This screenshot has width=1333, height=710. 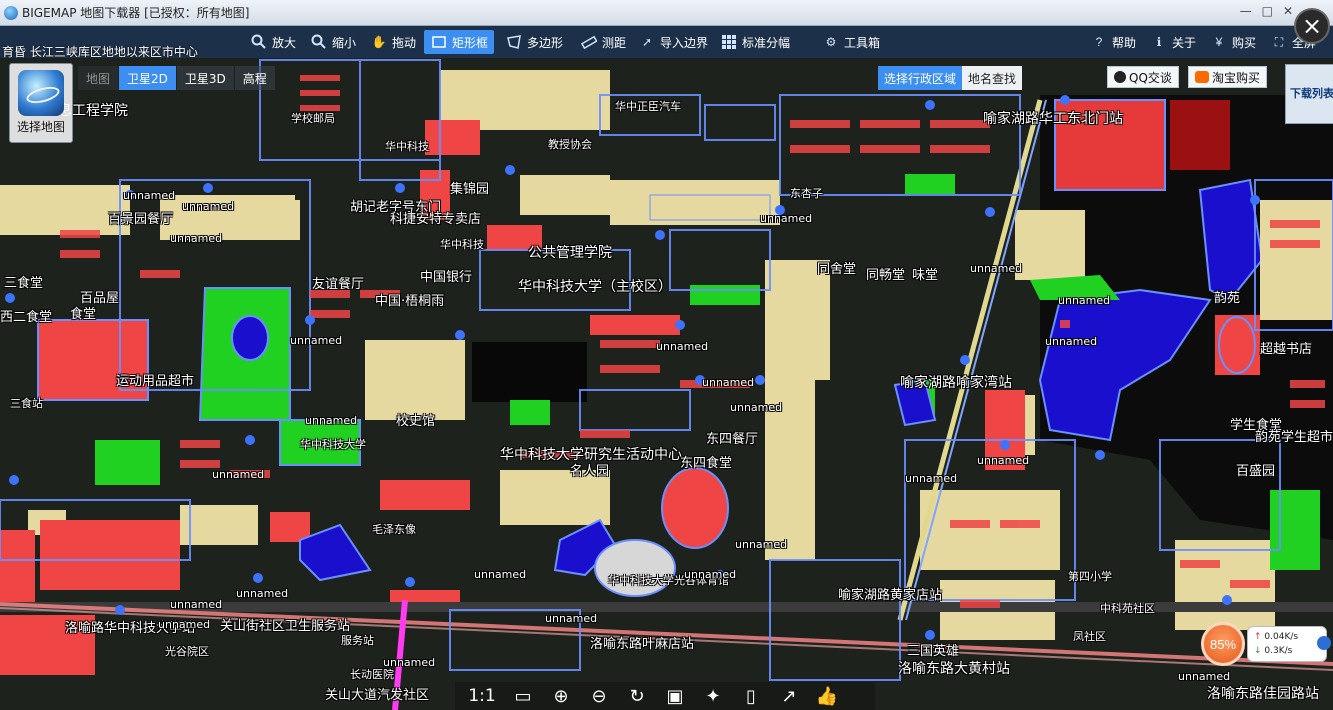 I want to click on zoom-in-button: 放大, so click(x=273, y=42).